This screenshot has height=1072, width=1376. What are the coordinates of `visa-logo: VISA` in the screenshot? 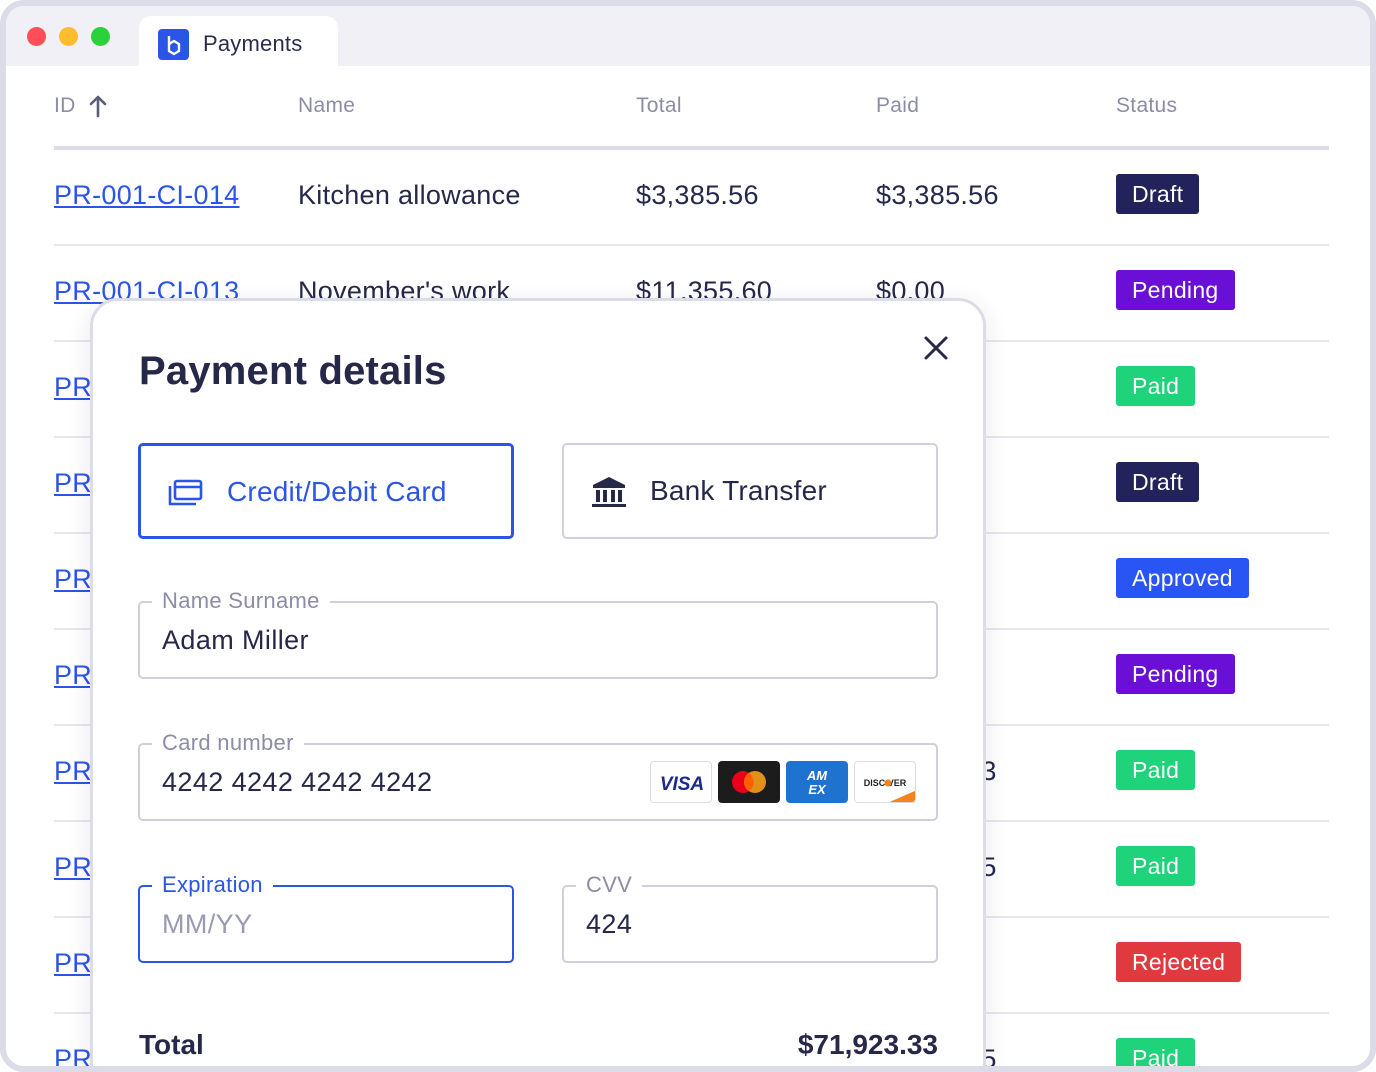 It's located at (681, 782).